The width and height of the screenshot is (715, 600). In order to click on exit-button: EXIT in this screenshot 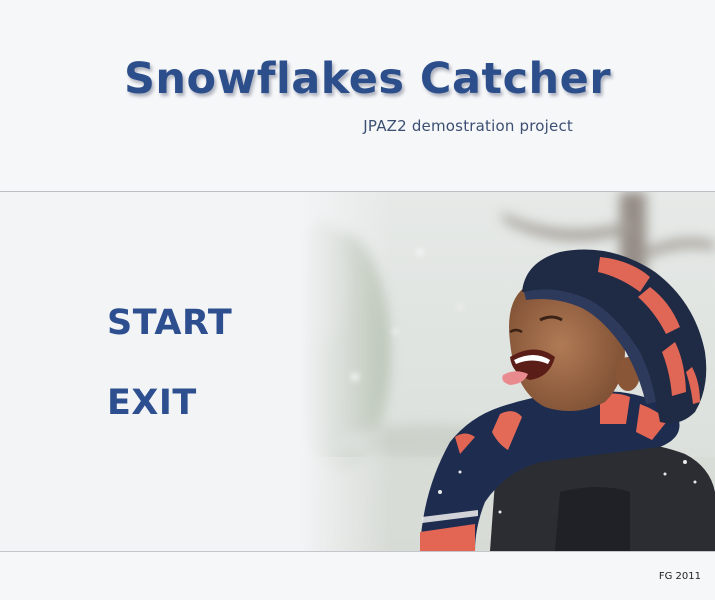, I will do `click(152, 403)`.